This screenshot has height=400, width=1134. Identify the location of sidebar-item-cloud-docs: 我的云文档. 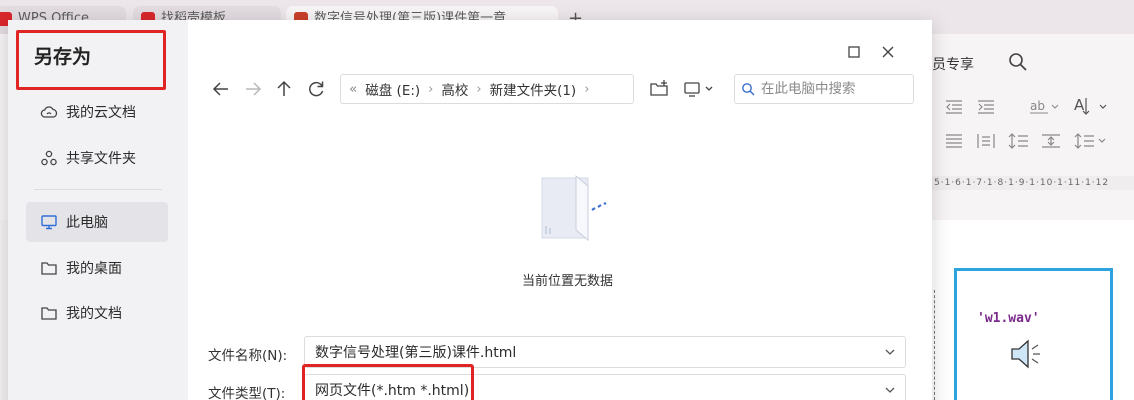
(97, 112).